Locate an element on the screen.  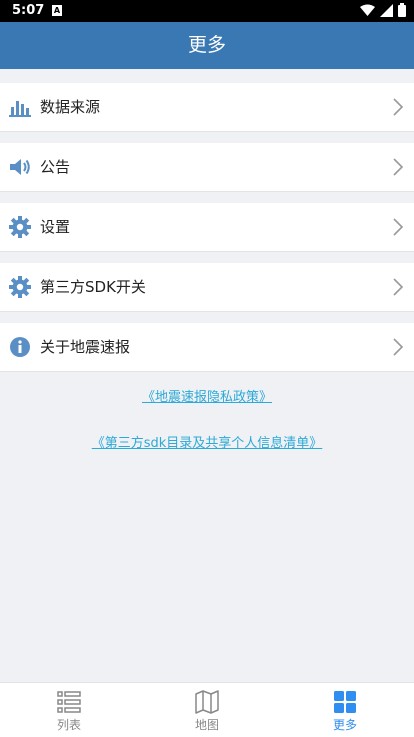
page-header: 更多 is located at coordinates (207, 45).